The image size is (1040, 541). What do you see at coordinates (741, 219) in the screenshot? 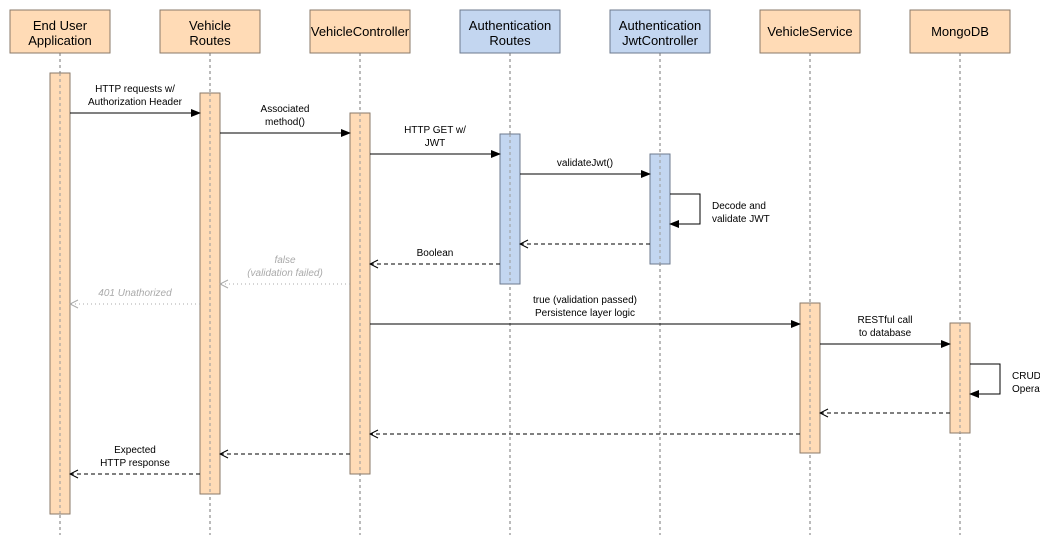
I see `message-label: validate JWT` at bounding box center [741, 219].